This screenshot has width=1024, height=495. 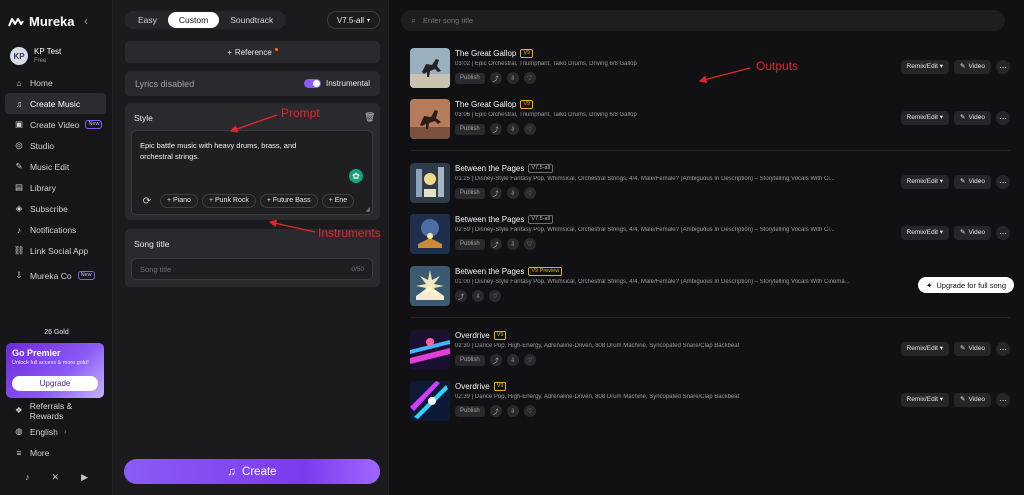 What do you see at coordinates (193, 20) in the screenshot?
I see `tab-custom: Custom` at bounding box center [193, 20].